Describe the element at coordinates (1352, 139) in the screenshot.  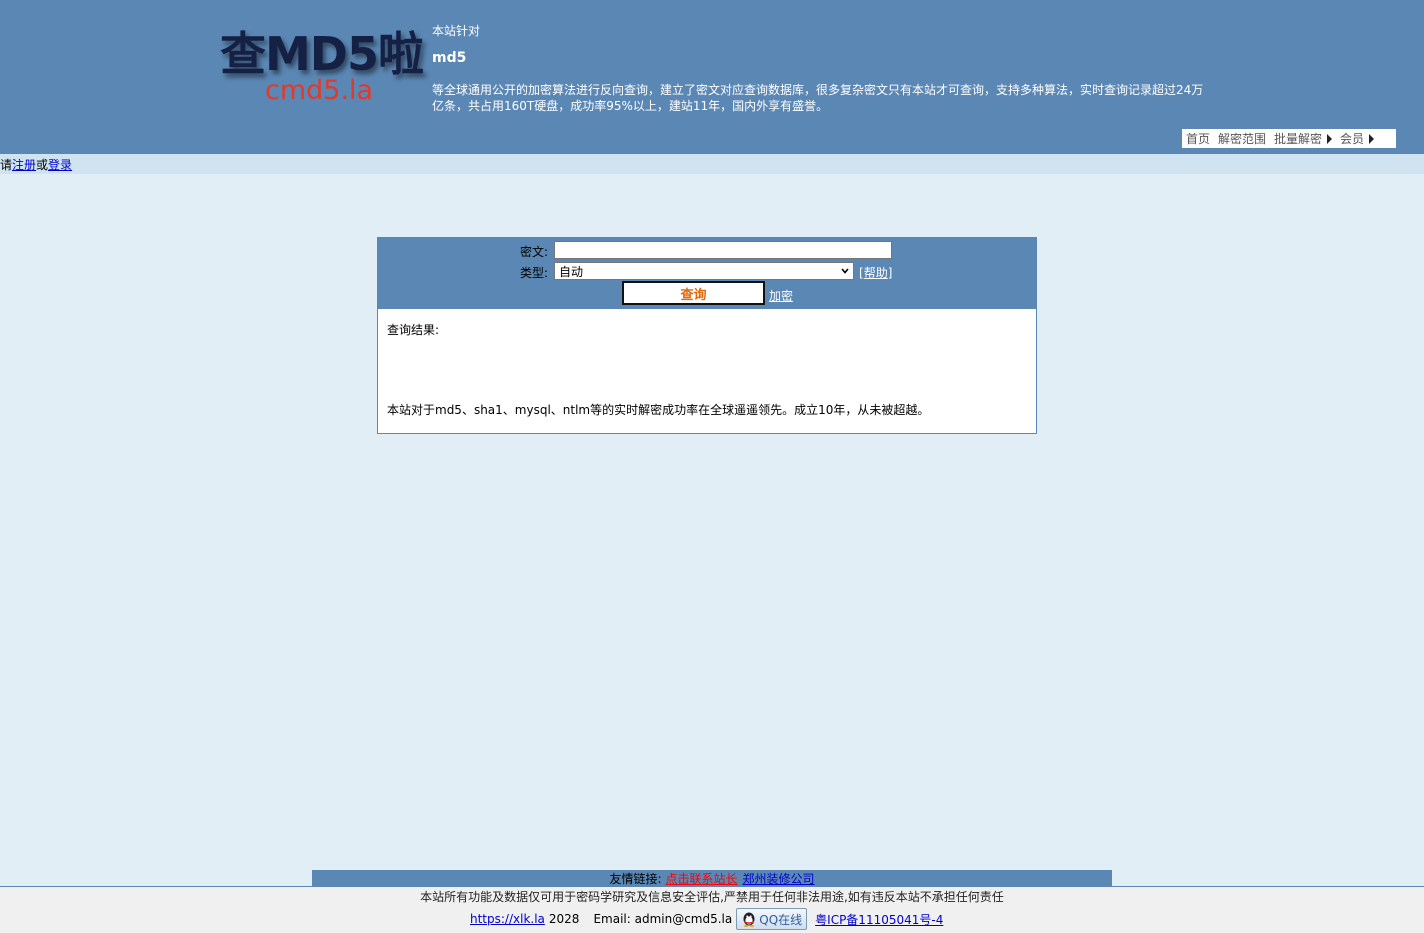
I see `nav-item-label: 会员` at that location.